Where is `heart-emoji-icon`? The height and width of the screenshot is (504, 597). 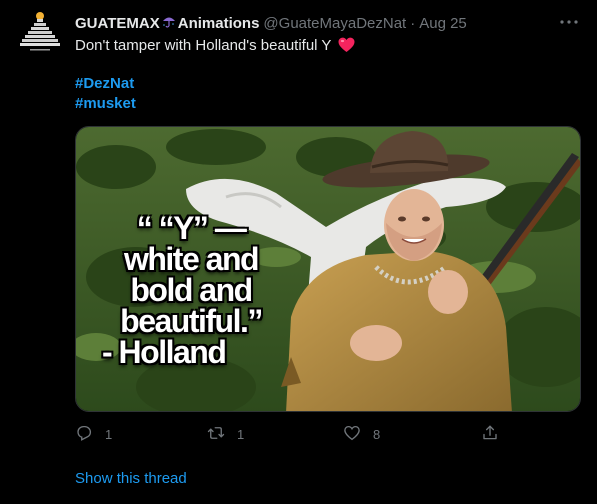
heart-emoji-icon is located at coordinates (346, 48).